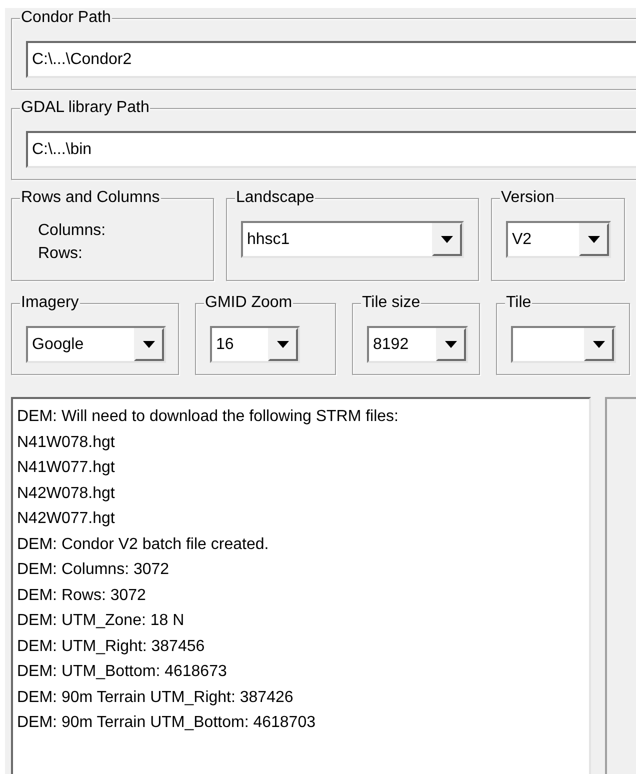 Image resolution: width=636 pixels, height=774 pixels. Describe the element at coordinates (93, 570) in the screenshot. I see `log-line: DEM: Columns: 3072` at that location.